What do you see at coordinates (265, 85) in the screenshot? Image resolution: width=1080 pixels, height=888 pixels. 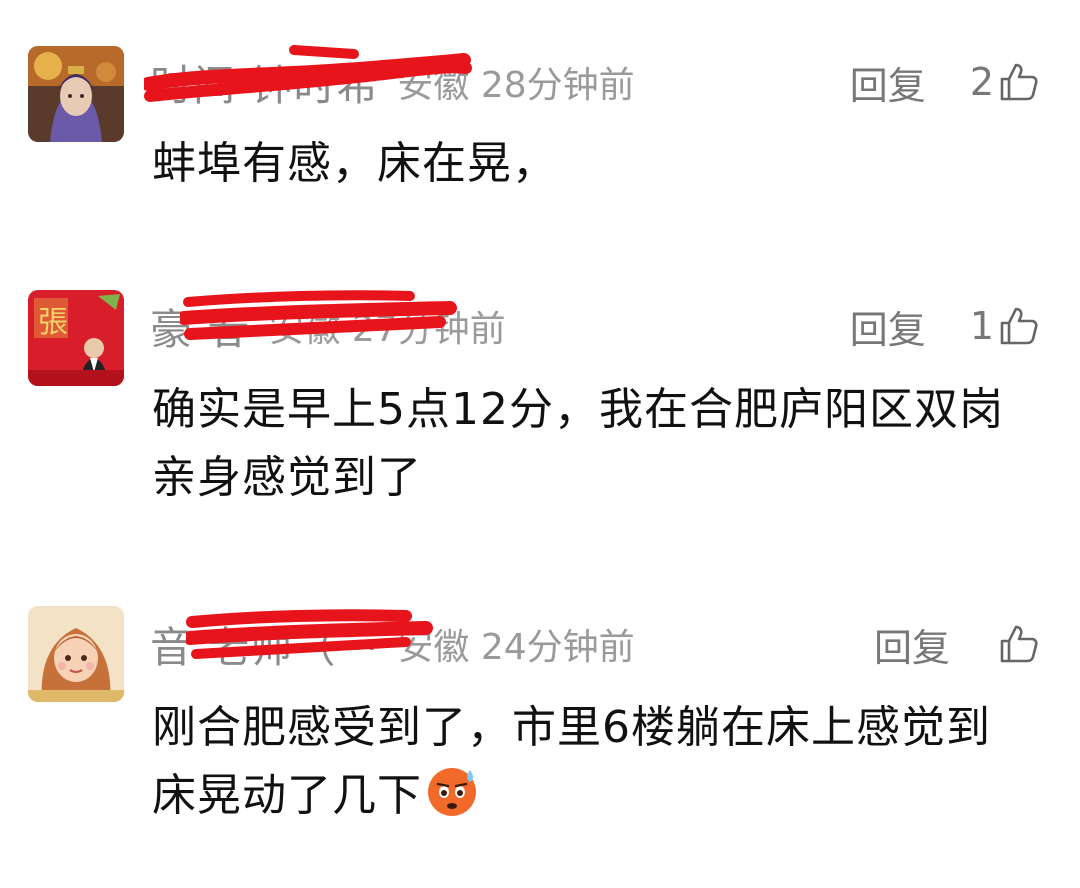 I see `username-text: 时间 钟时希` at bounding box center [265, 85].